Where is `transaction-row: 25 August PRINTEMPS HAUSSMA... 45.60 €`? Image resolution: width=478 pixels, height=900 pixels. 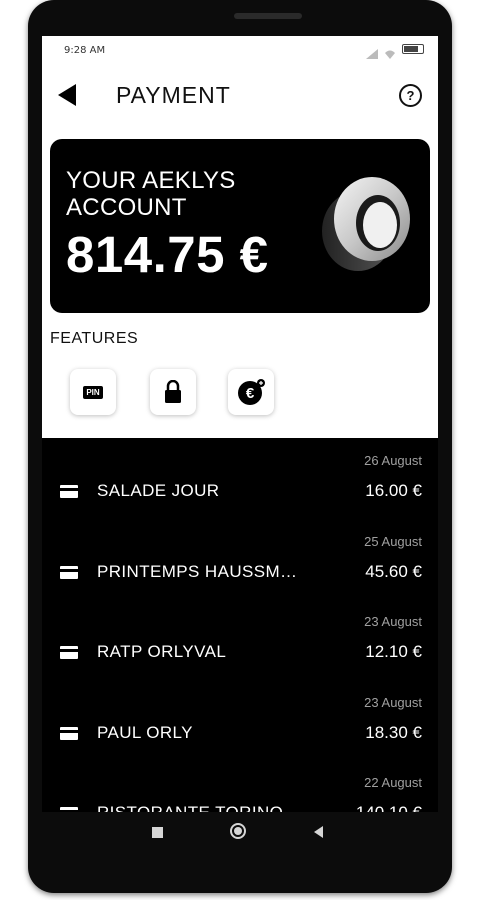 transaction-row: 25 August PRINTEMPS HAUSSMA... 45.60 € is located at coordinates (240, 567).